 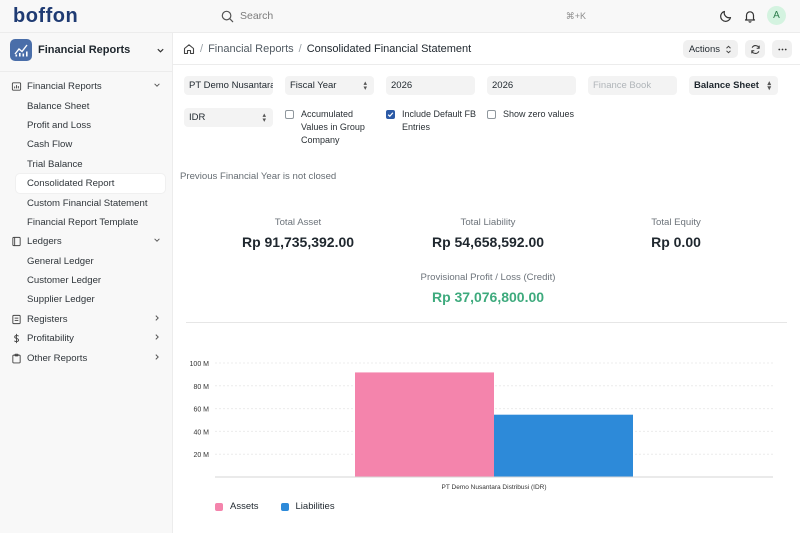 What do you see at coordinates (201, 387) in the screenshot?
I see `y-tick-label: 80 M` at bounding box center [201, 387].